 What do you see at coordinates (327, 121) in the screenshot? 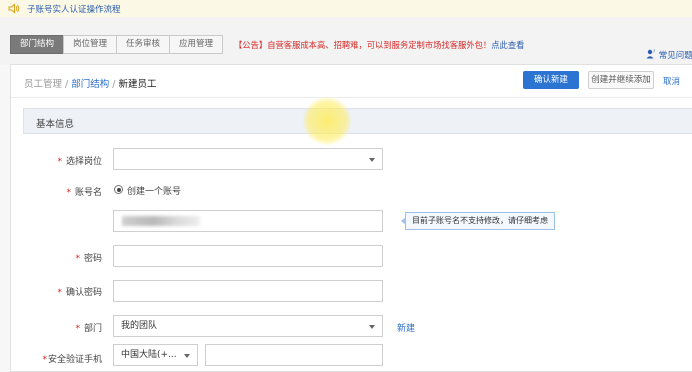
I see `cursor-highlight` at bounding box center [327, 121].